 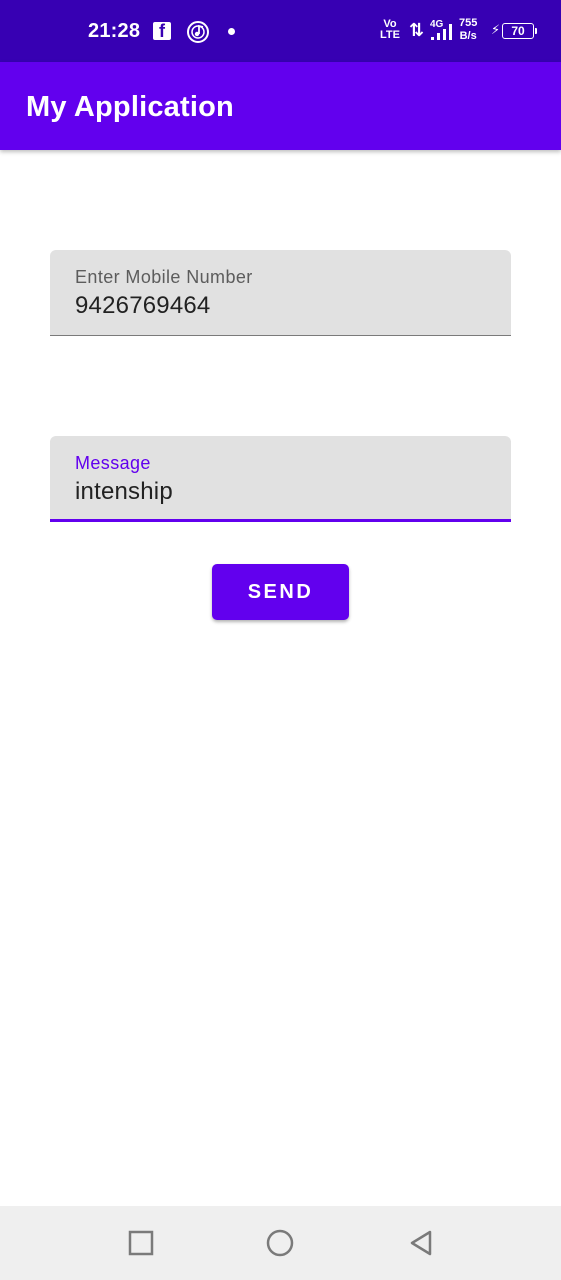 What do you see at coordinates (421, 1243) in the screenshot?
I see `triangle-back-icon` at bounding box center [421, 1243].